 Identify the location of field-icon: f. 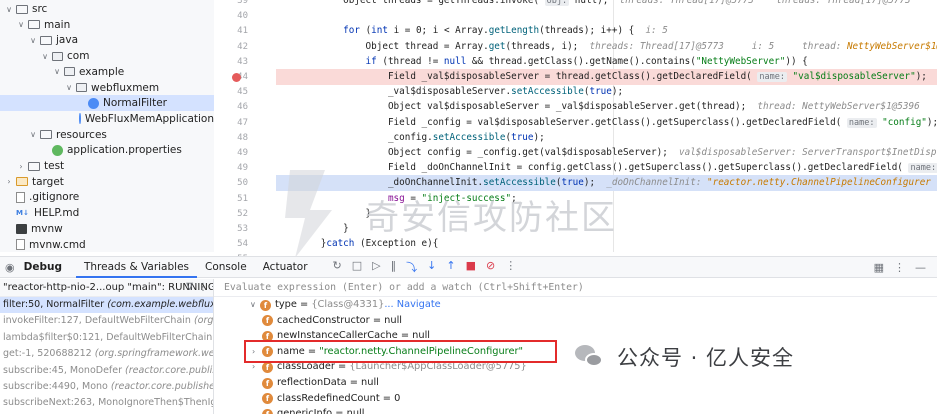
(265, 305).